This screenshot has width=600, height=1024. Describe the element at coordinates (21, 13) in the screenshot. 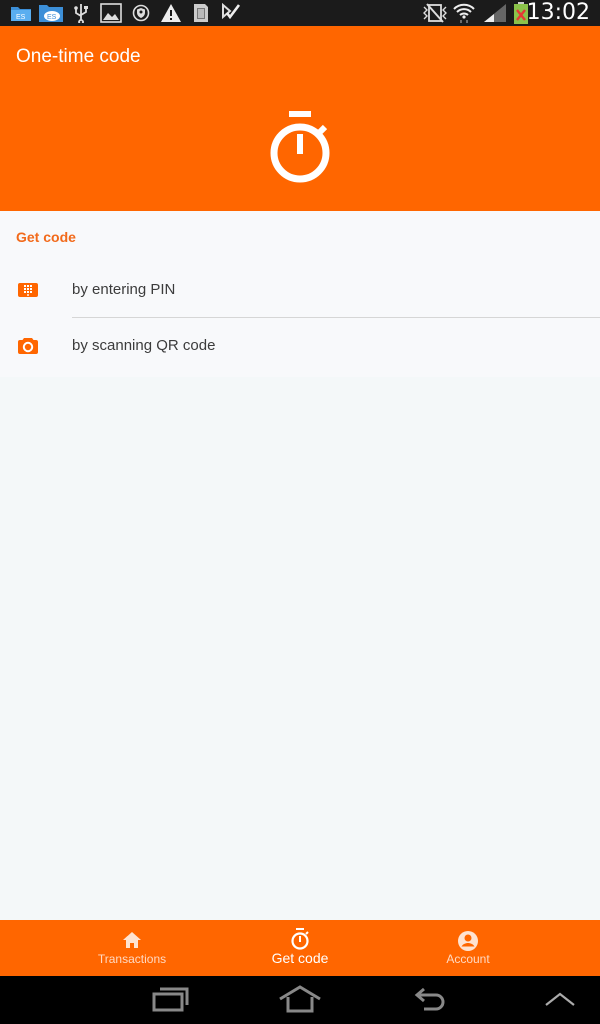

I see `es-file-explorer-icon: ES` at that location.